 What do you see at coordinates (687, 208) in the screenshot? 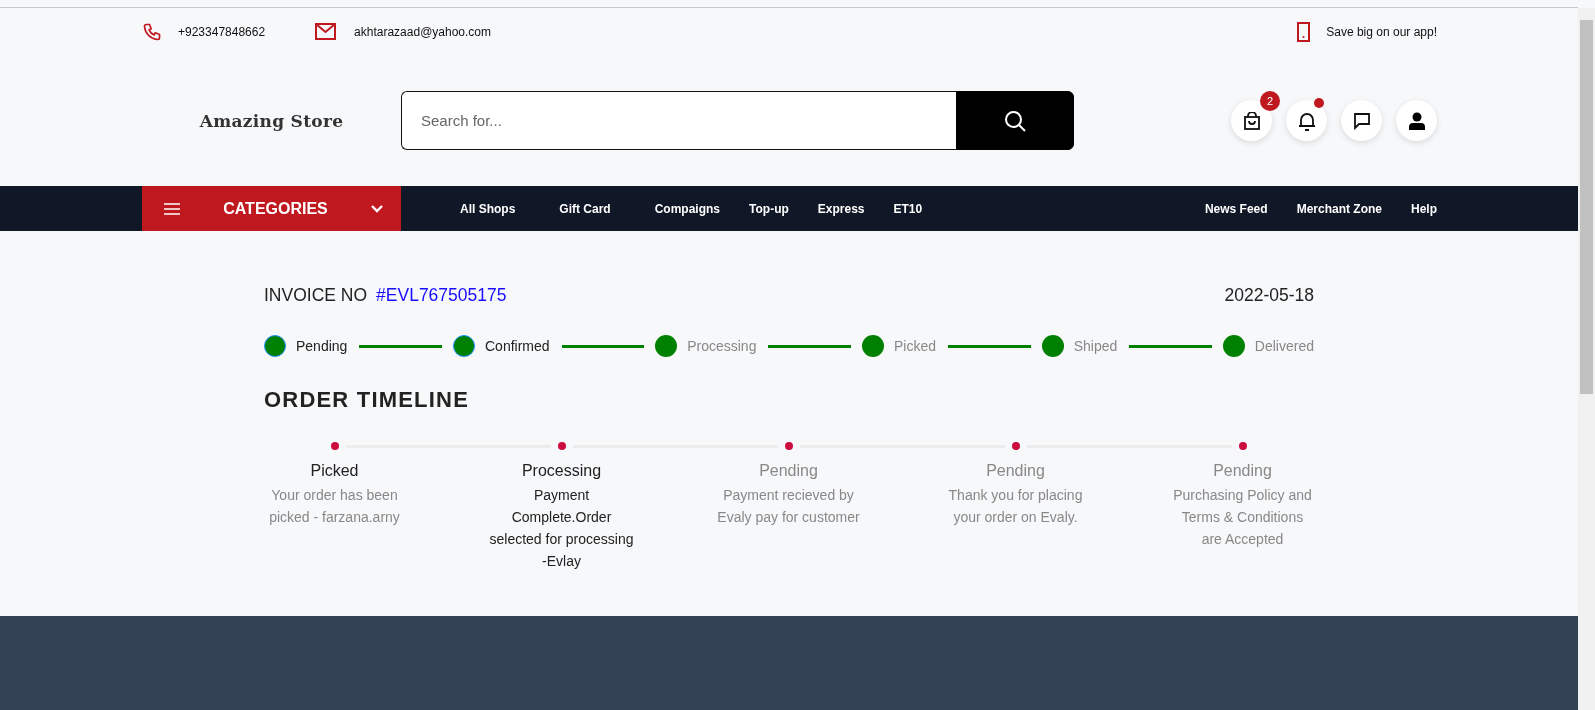
I see `nav-link: Compaigns` at bounding box center [687, 208].